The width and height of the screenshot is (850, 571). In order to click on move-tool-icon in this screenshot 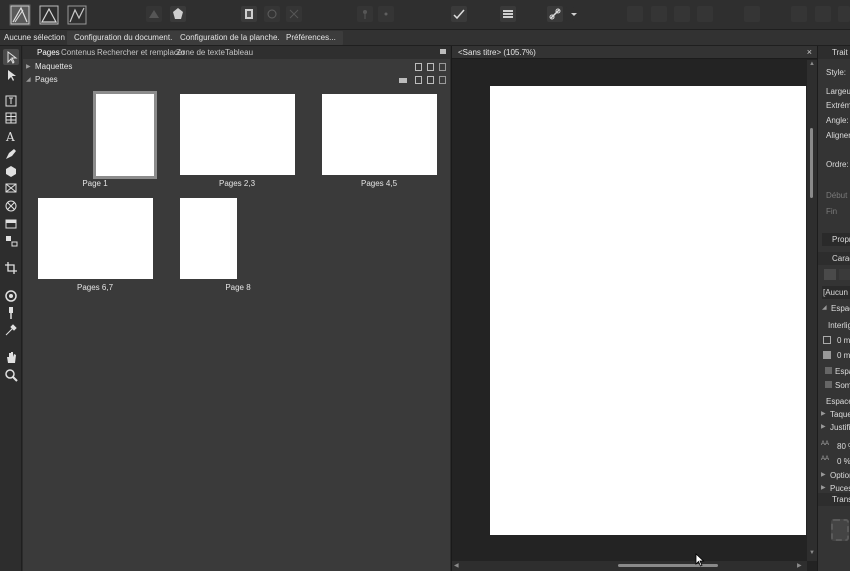, I will do `click(11, 57)`.